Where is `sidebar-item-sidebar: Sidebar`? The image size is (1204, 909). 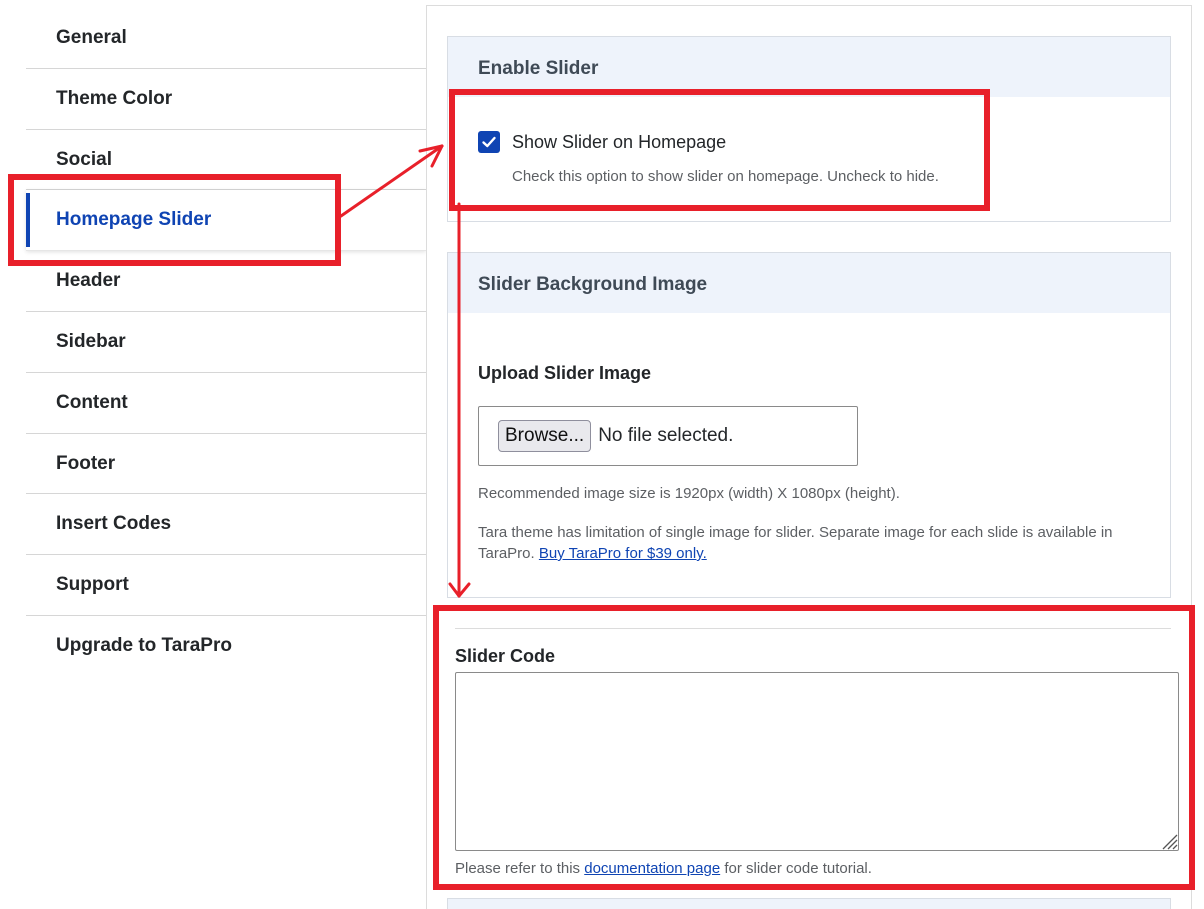 sidebar-item-sidebar: Sidebar is located at coordinates (226, 342).